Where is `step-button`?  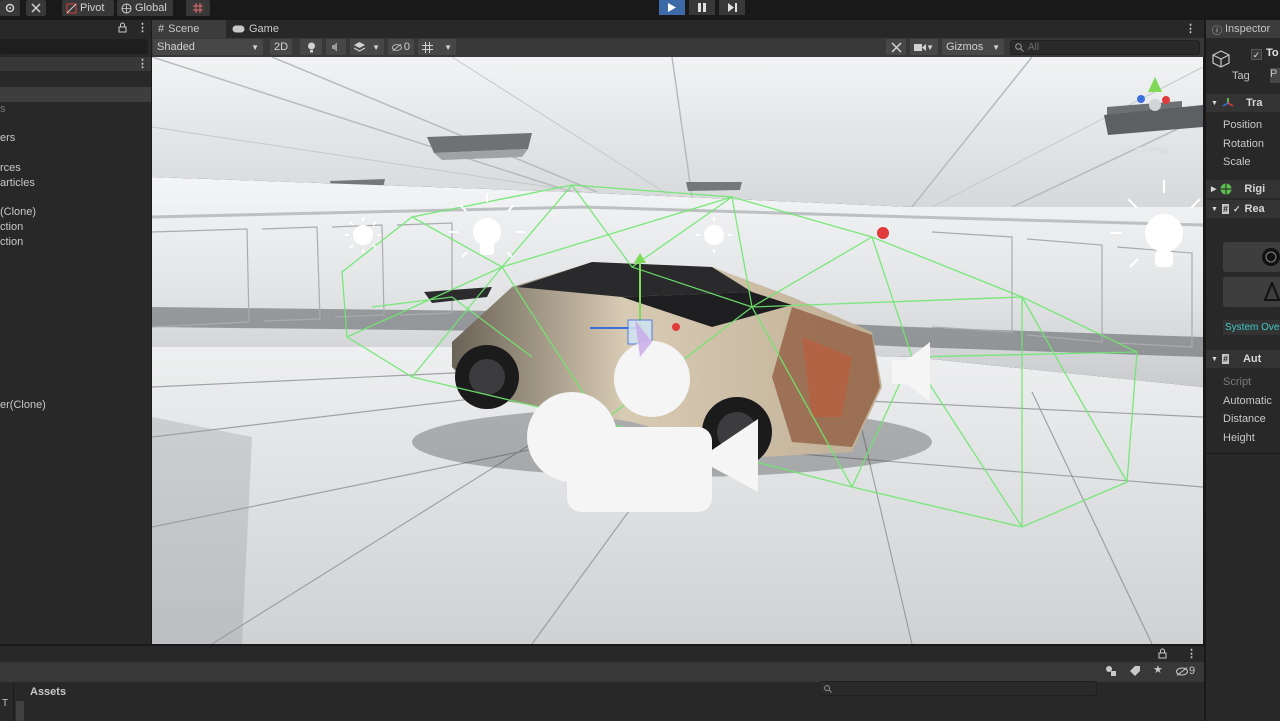
step-button is located at coordinates (732, 7).